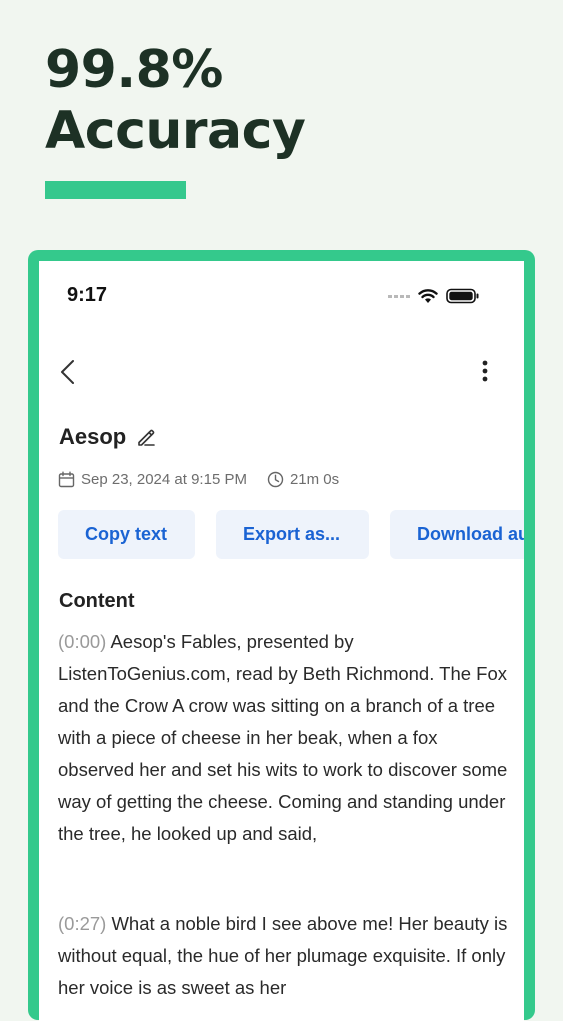 This screenshot has height=1021, width=563. Describe the element at coordinates (275, 479) in the screenshot. I see `clock-icon` at that location.